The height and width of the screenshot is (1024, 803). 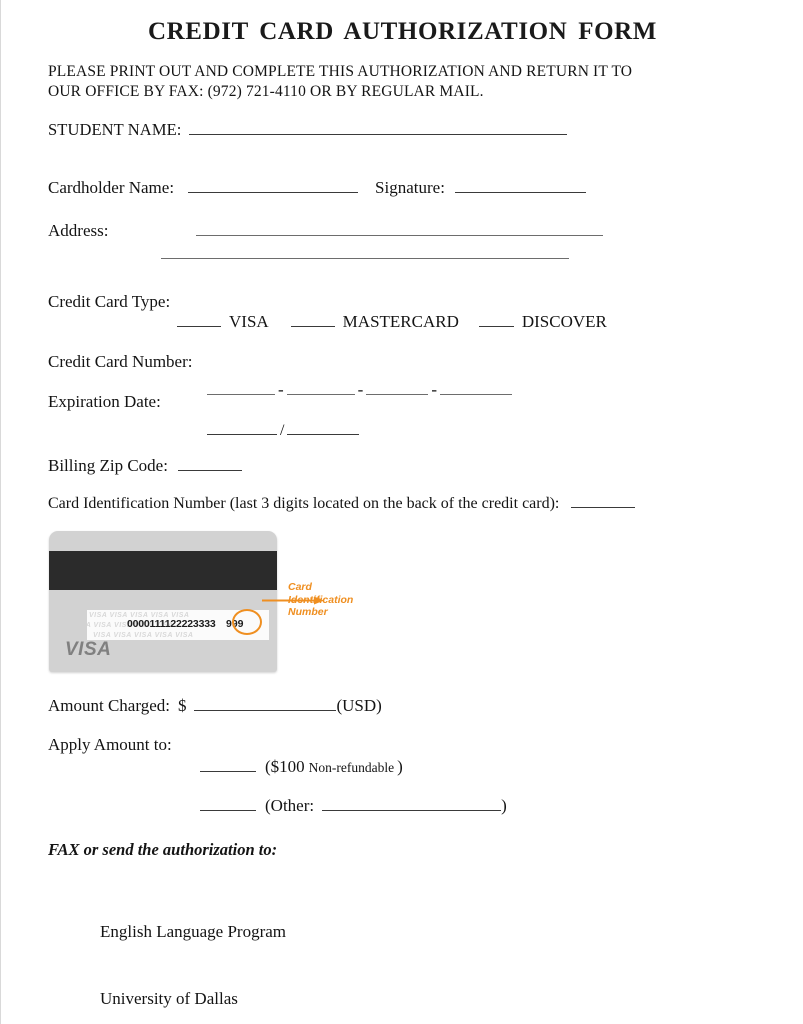 I want to click on credit-card-type-label: Credit Card Type:, so click(x=109, y=301).